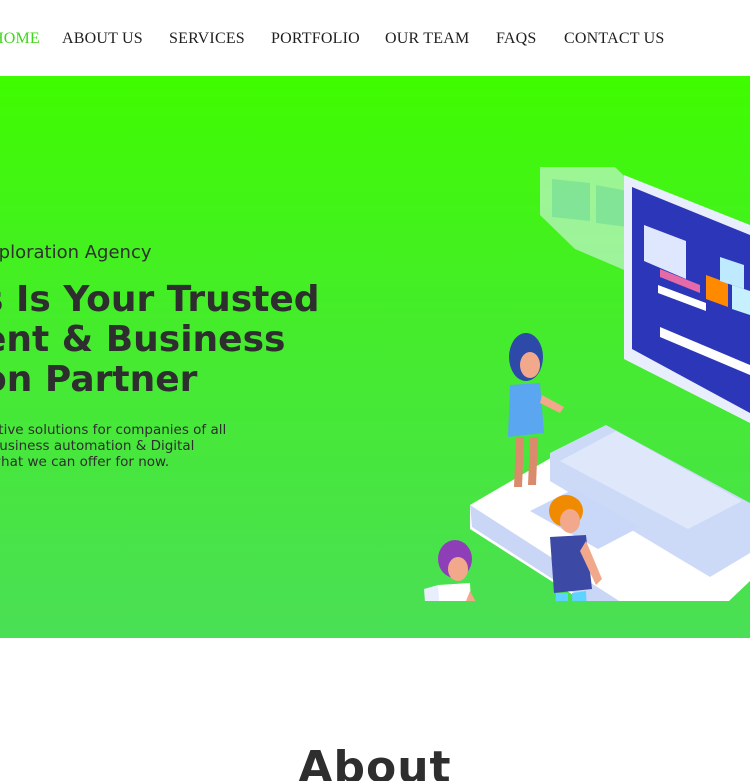 Image resolution: width=750 pixels, height=781 pixels. Describe the element at coordinates (450, 570) in the screenshot. I see `person-purple-hair-graphic` at that location.